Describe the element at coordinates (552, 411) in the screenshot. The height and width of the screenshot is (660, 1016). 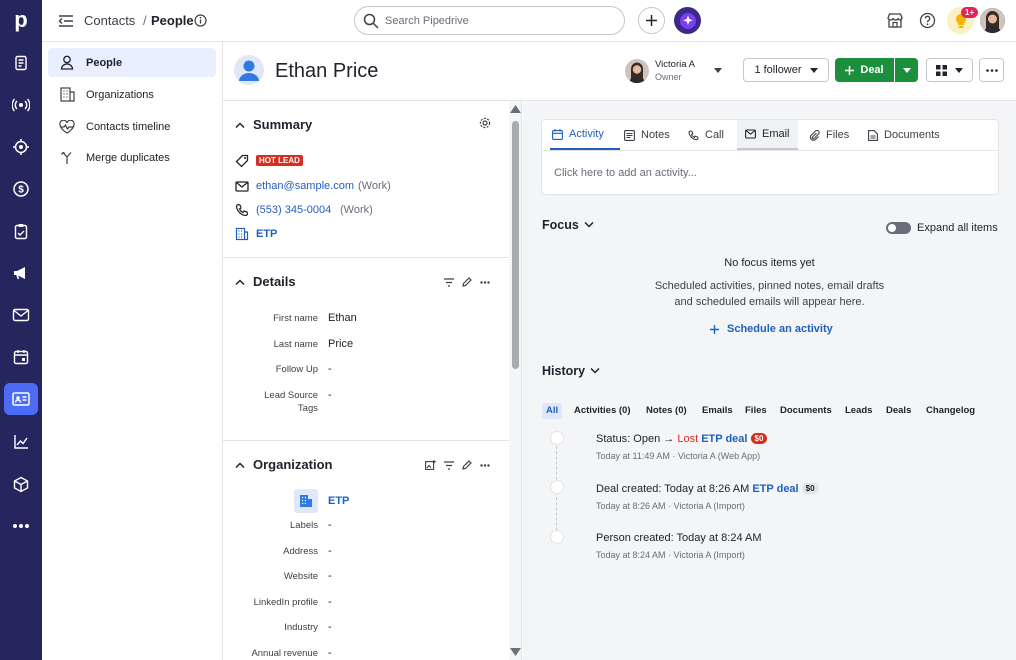
I see `history-tab-all: All` at that location.